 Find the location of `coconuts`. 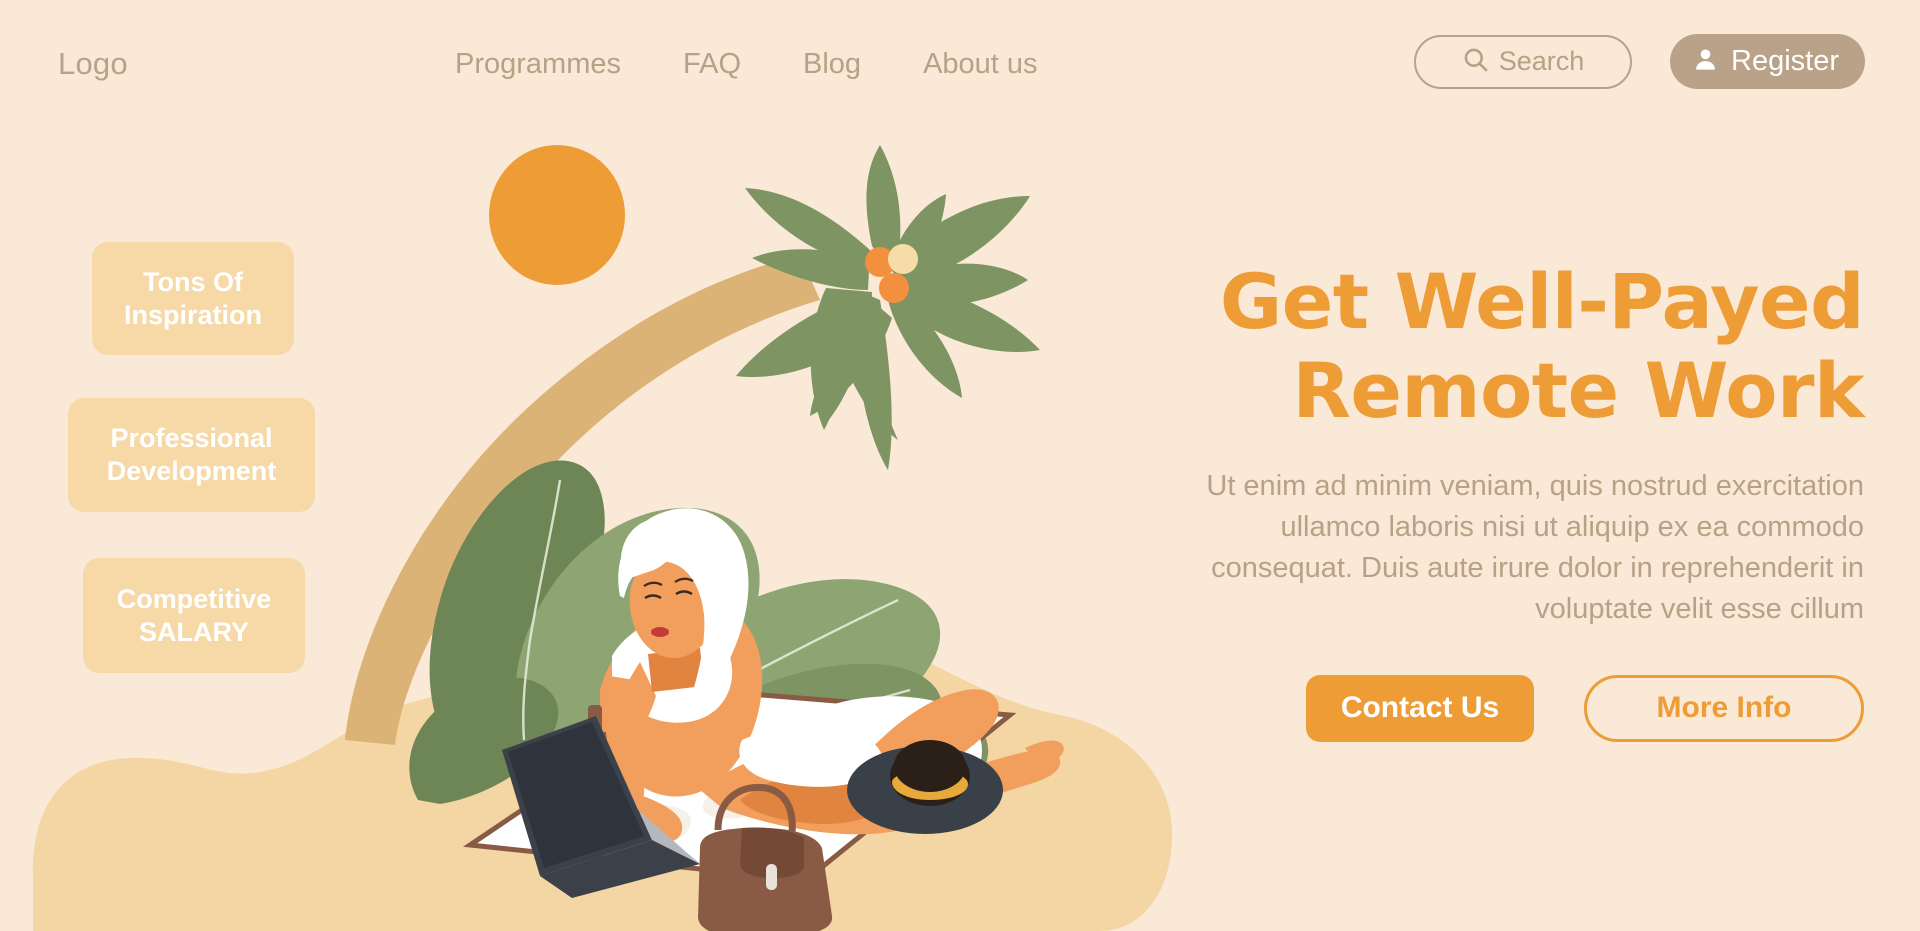

coconuts is located at coordinates (891, 273).